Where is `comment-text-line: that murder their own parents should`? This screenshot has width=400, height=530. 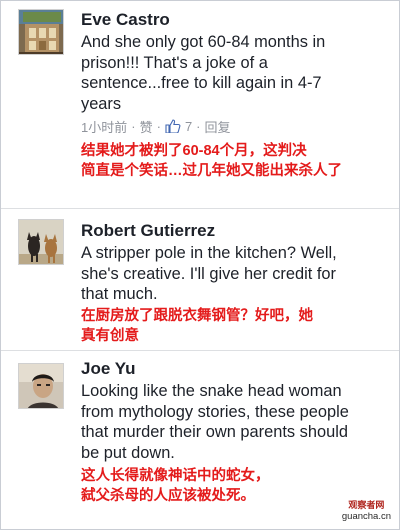 comment-text-line: that murder their own parents should is located at coordinates (214, 432).